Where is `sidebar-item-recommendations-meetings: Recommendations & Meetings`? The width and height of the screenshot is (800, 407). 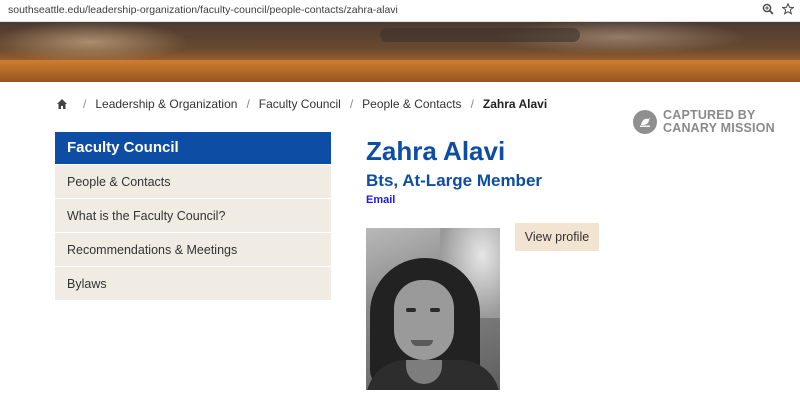
sidebar-item-recommendations-meetings: Recommendations & Meetings is located at coordinates (193, 249).